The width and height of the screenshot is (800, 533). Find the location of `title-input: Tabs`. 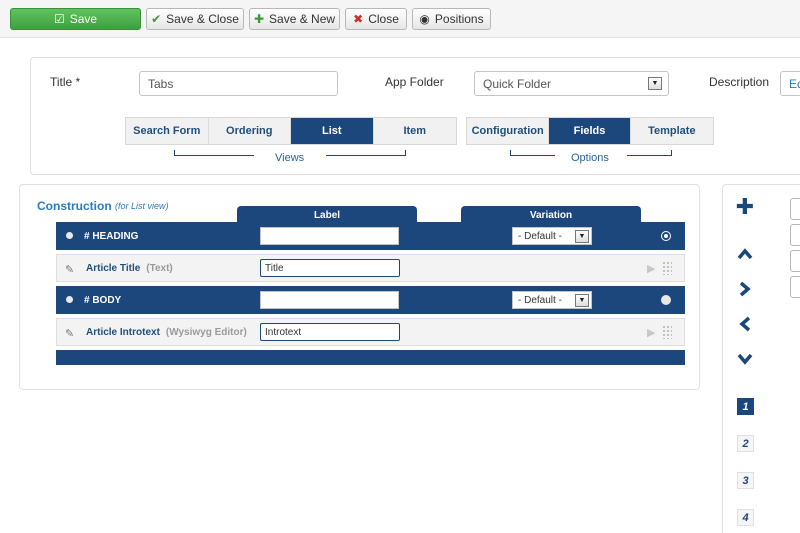

title-input: Tabs is located at coordinates (238, 83).